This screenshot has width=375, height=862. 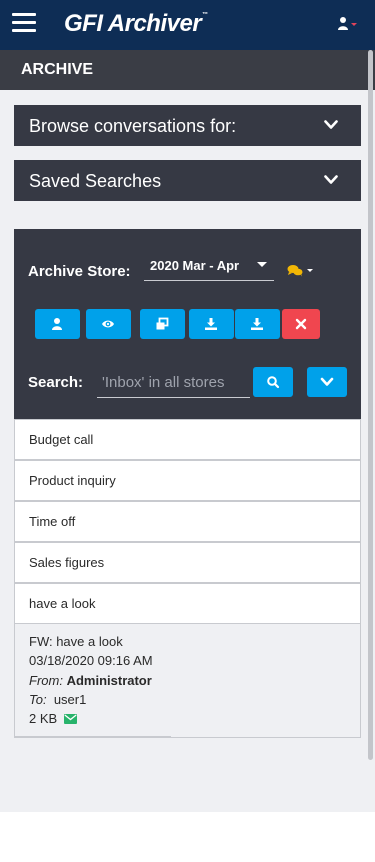 I want to click on search-input, so click(x=173, y=382).